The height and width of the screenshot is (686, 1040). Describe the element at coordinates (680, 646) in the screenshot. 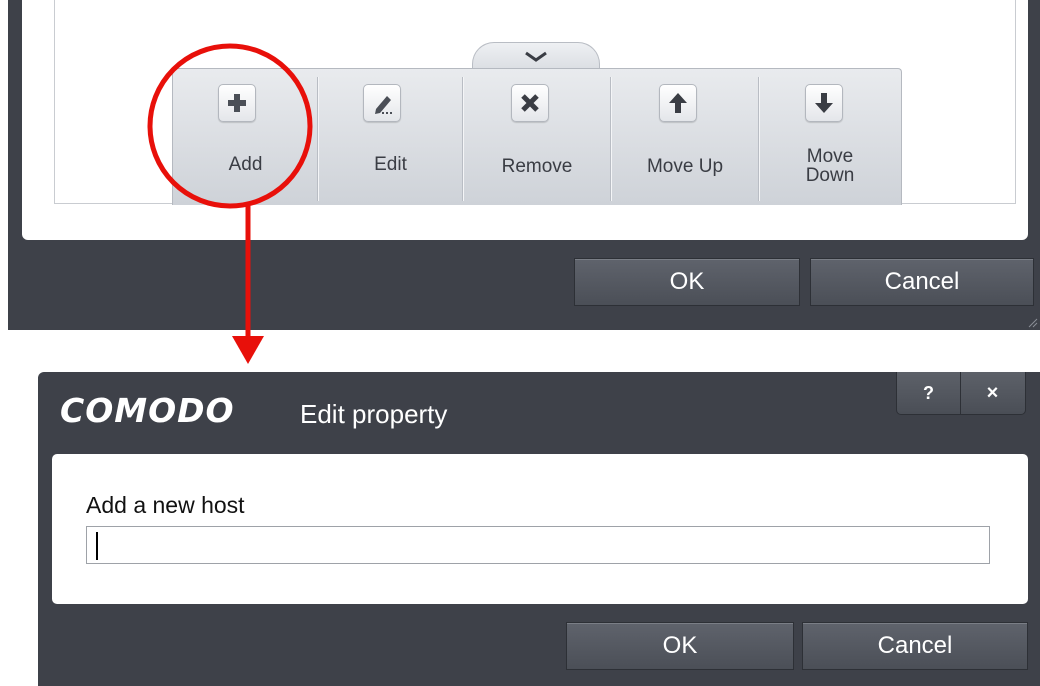

I see `dialog-ok-button: OK` at that location.